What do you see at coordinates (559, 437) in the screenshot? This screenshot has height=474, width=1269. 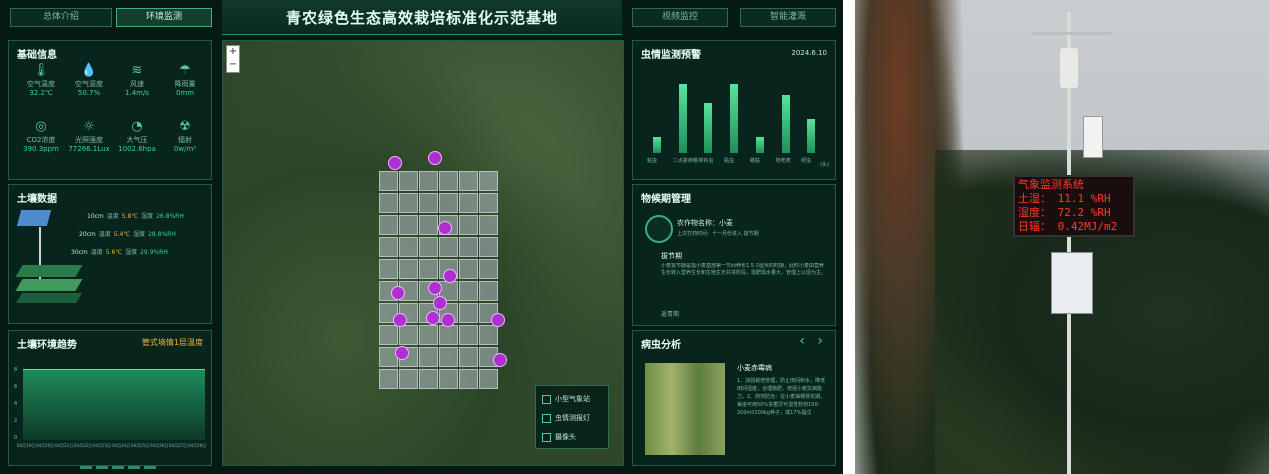 I see `legend-item-camera: 摄像头` at bounding box center [559, 437].